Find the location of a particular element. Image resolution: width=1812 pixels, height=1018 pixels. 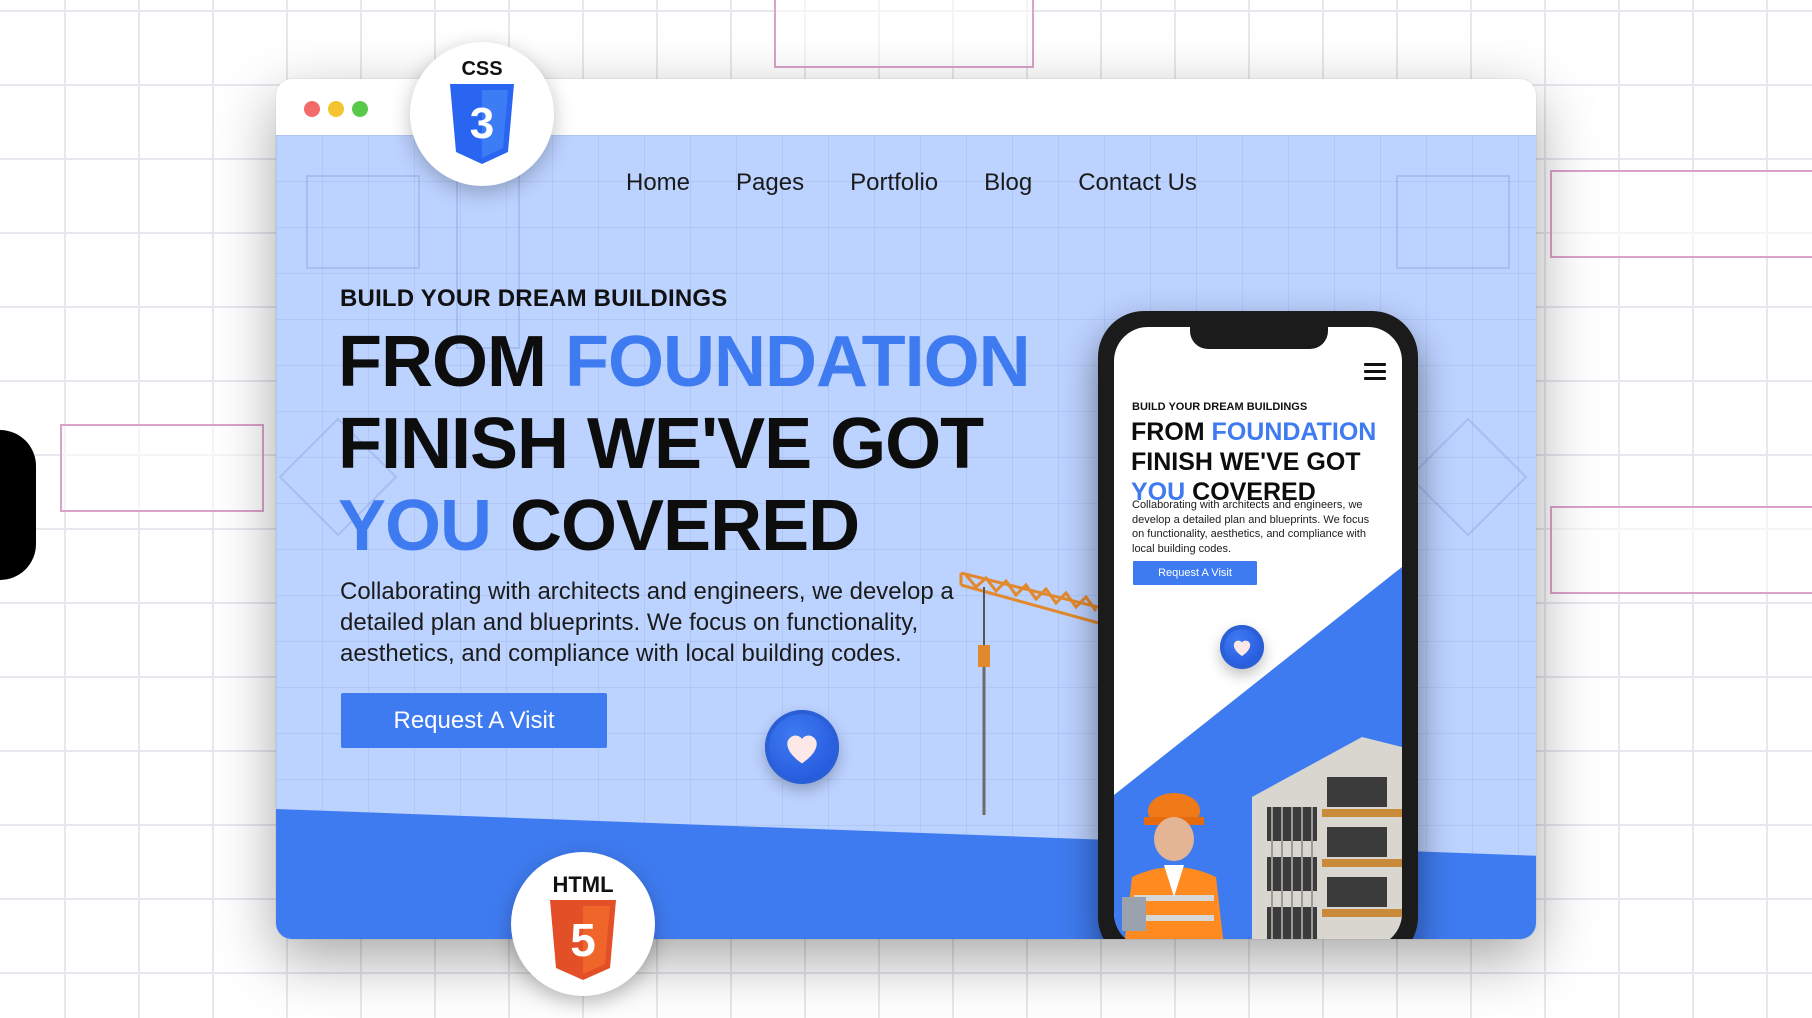

main-nav: Home Pages Portfolio Blog Contact Us is located at coordinates (911, 183).